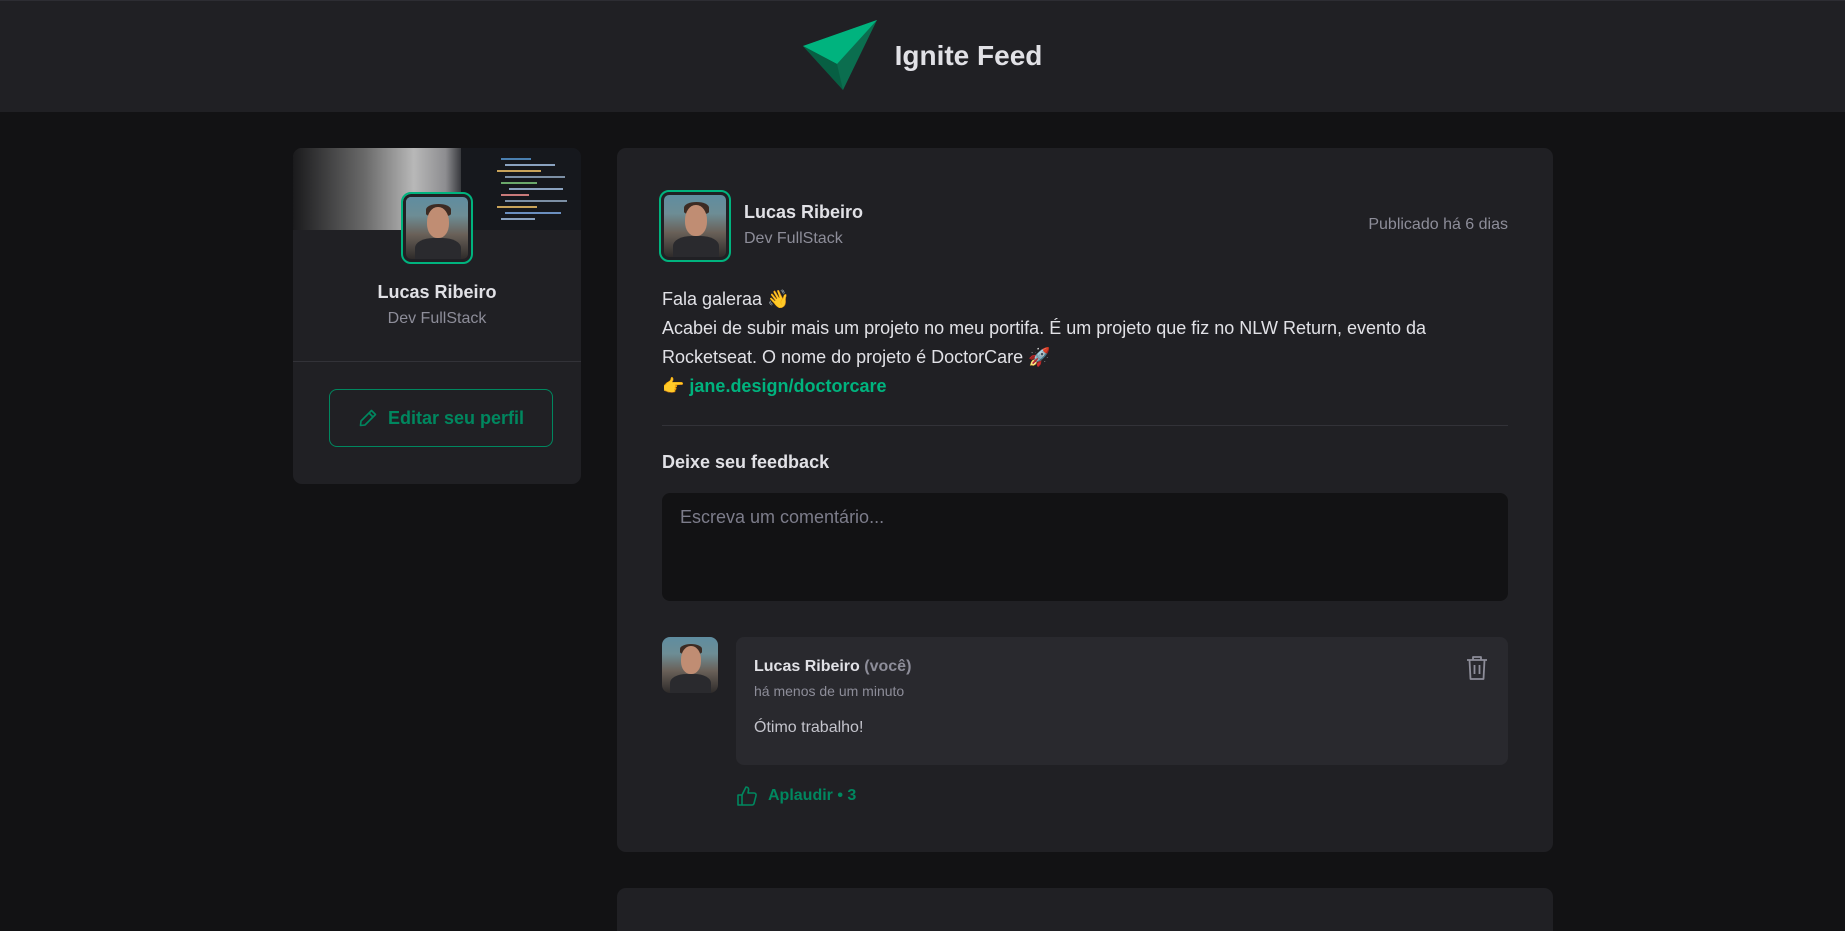 The image size is (1845, 931). What do you see at coordinates (521, 189) in the screenshot?
I see `cover-image` at bounding box center [521, 189].